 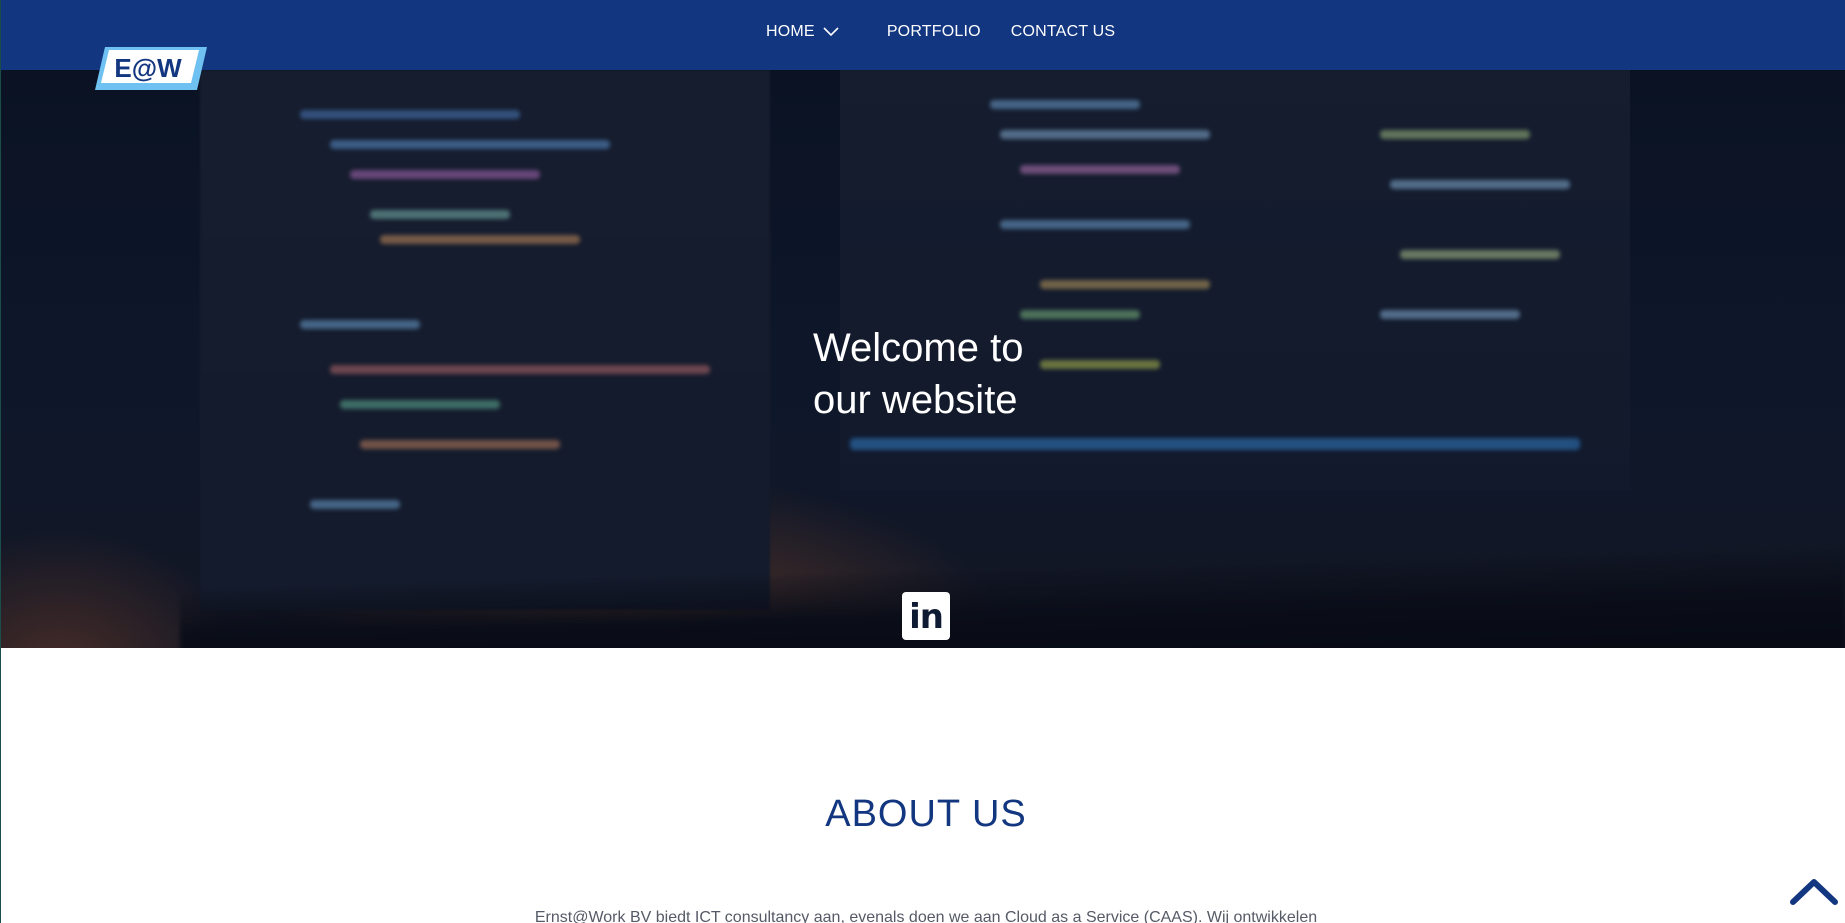 What do you see at coordinates (1814, 891) in the screenshot?
I see `chevron-up-icon` at bounding box center [1814, 891].